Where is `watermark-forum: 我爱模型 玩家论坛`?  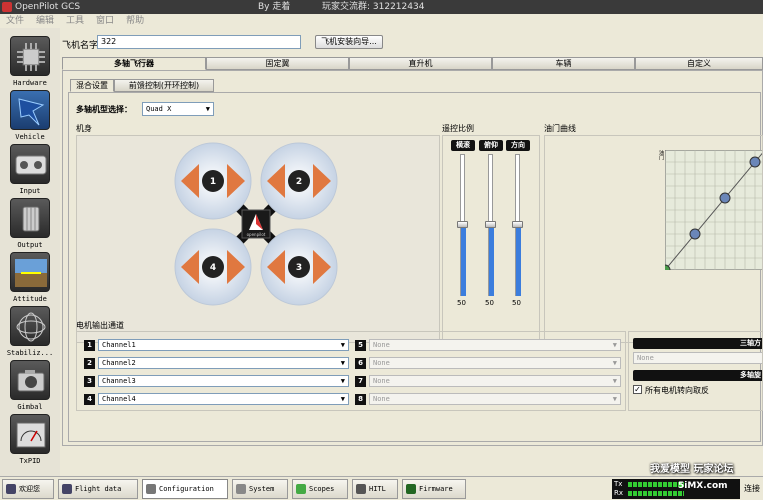
watermark-forum: 我爱模型 玩家论坛 is located at coordinates (692, 469).